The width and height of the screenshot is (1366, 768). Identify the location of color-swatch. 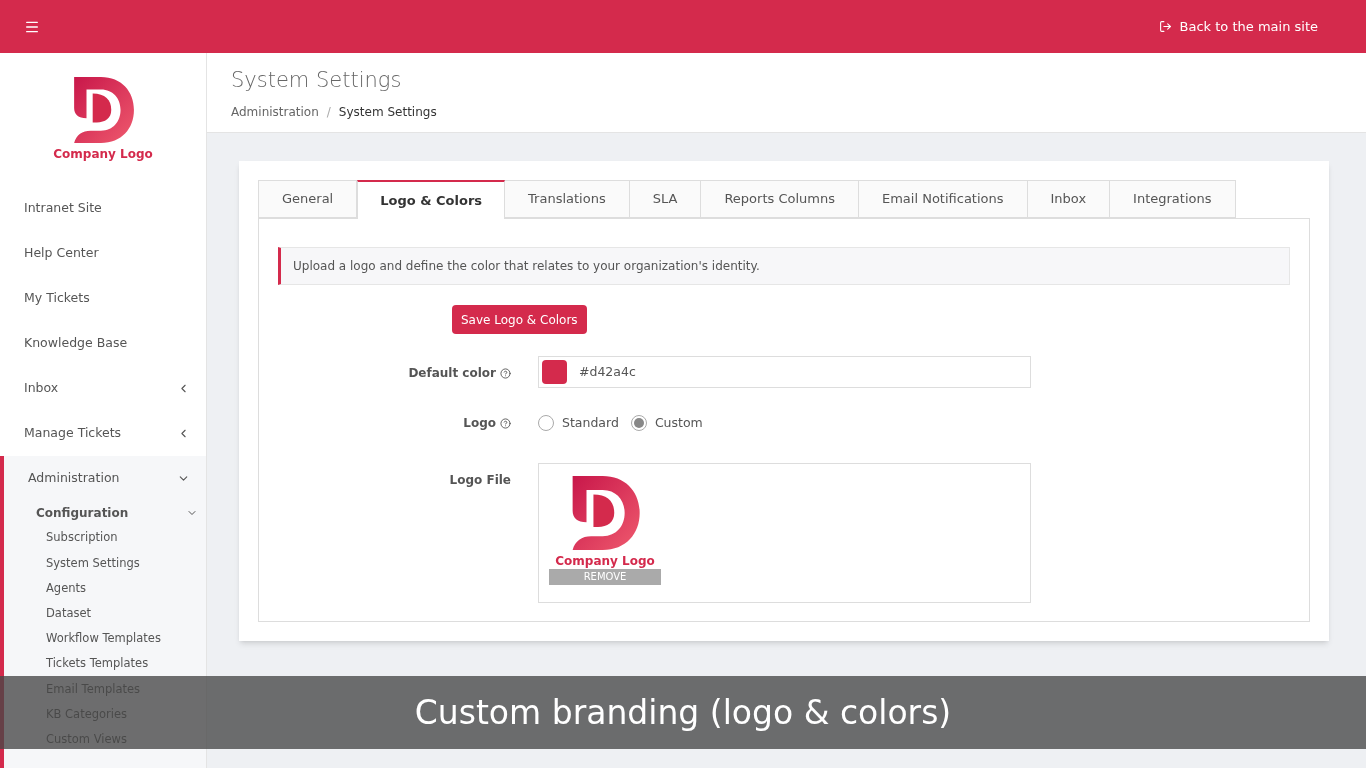
(554, 372).